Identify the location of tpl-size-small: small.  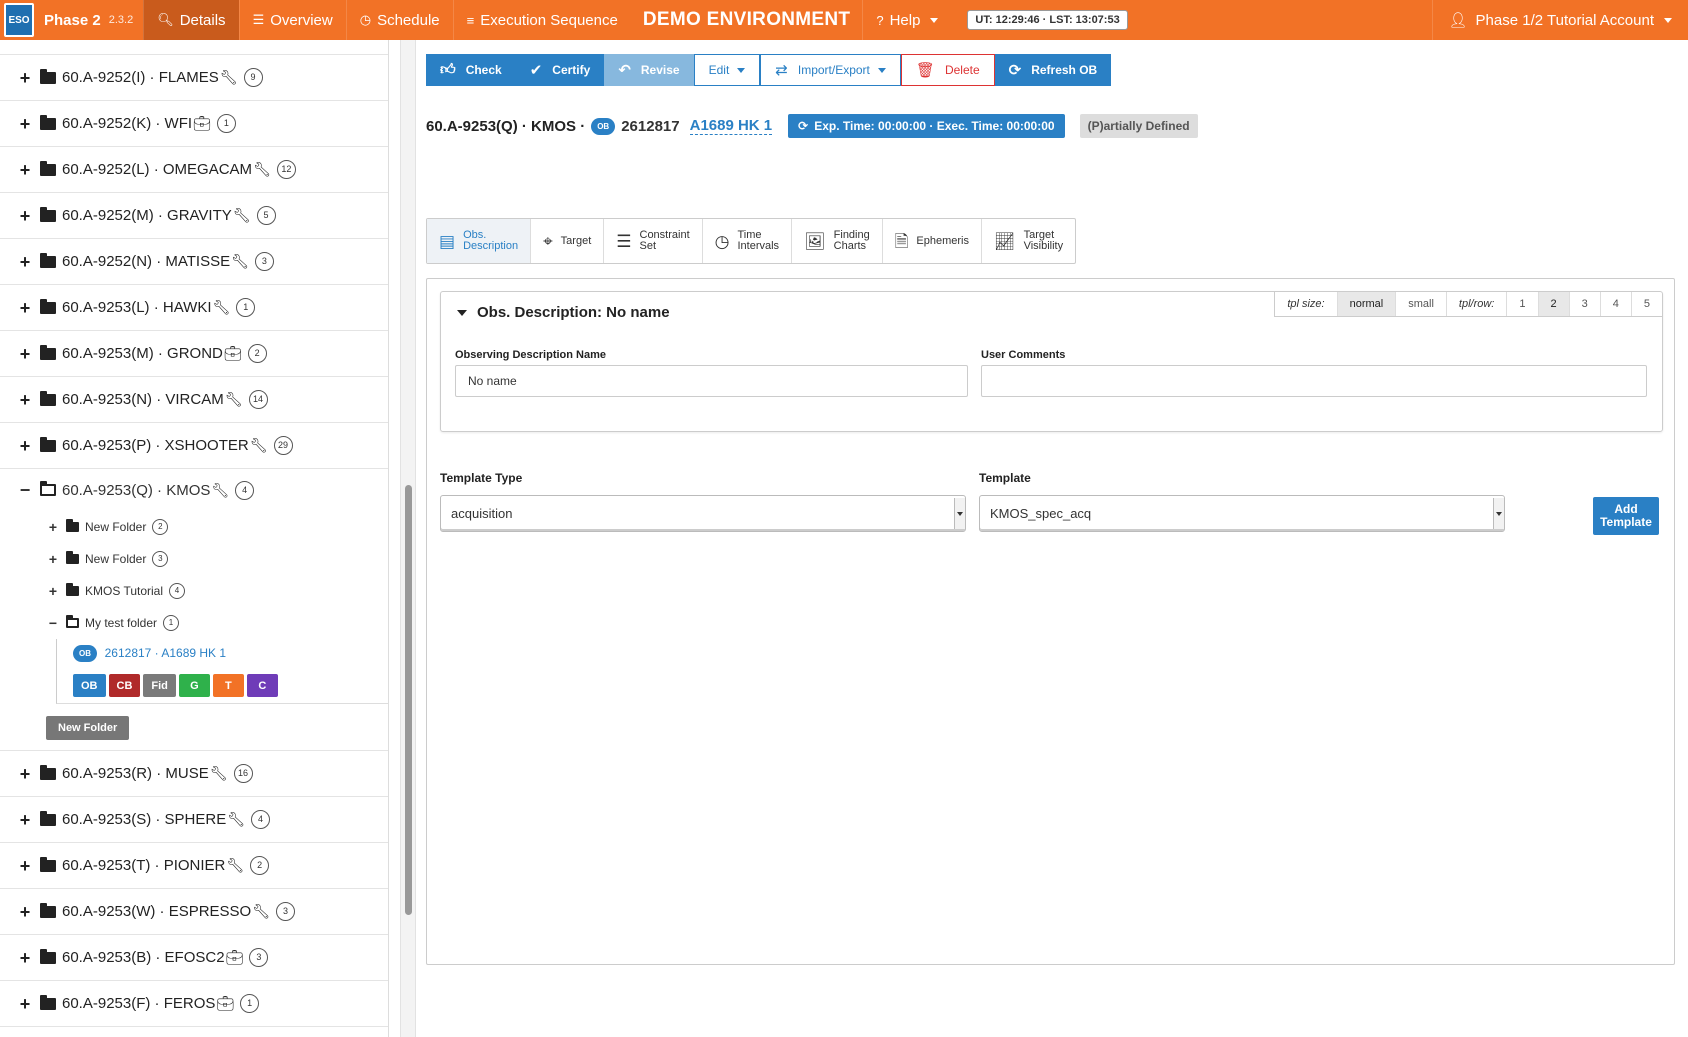
(1421, 304).